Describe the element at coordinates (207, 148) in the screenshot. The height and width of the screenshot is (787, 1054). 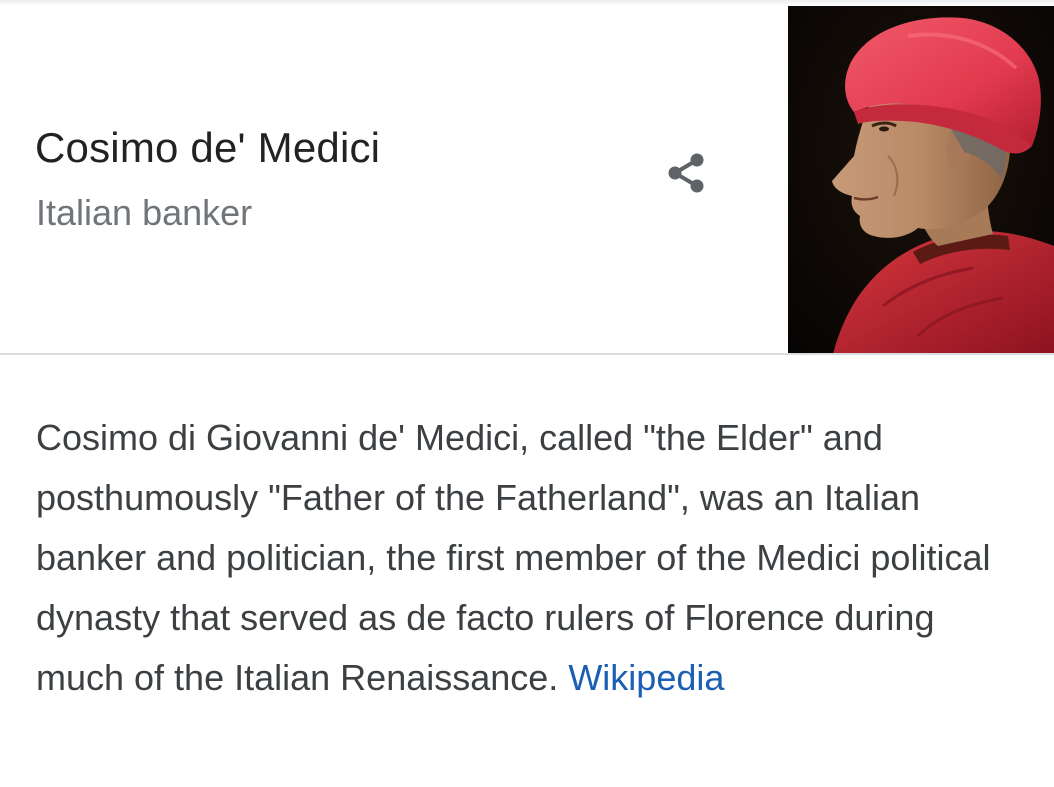
I see `entity-title: Cosimo de' Medici` at that location.